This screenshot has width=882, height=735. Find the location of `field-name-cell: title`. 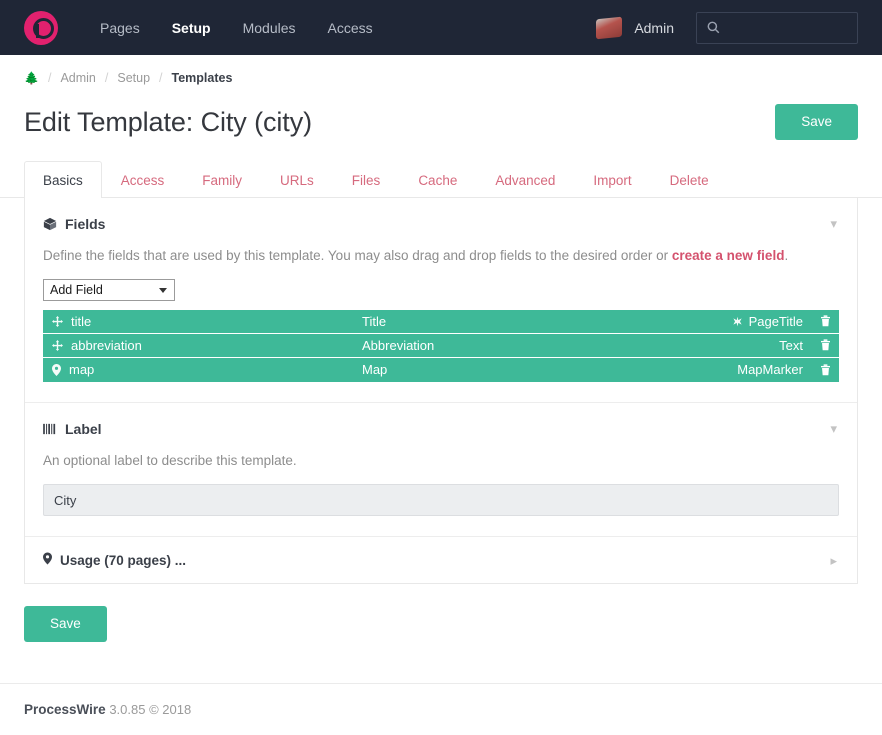

field-name-cell: title is located at coordinates (207, 321).